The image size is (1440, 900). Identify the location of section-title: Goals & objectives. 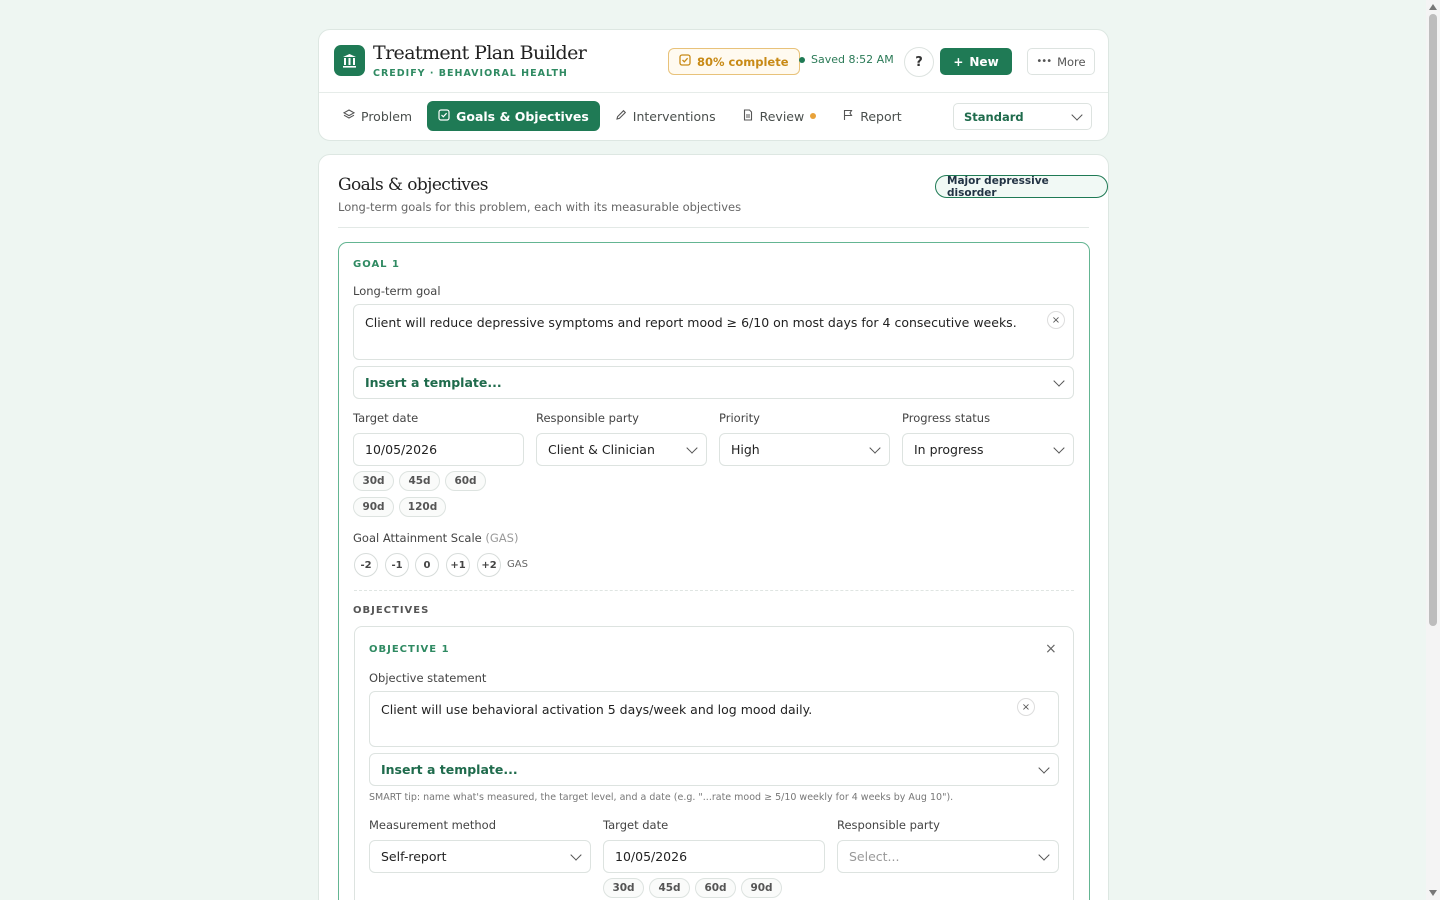
(413, 185).